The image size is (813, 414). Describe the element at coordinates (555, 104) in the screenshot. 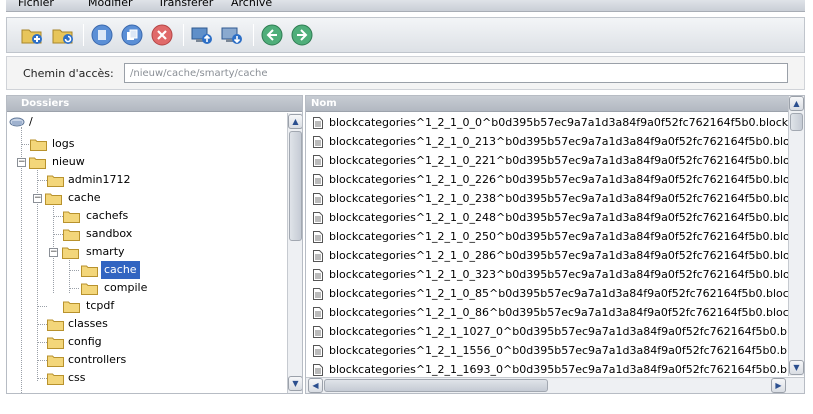

I see `column-header-name: Nom` at that location.